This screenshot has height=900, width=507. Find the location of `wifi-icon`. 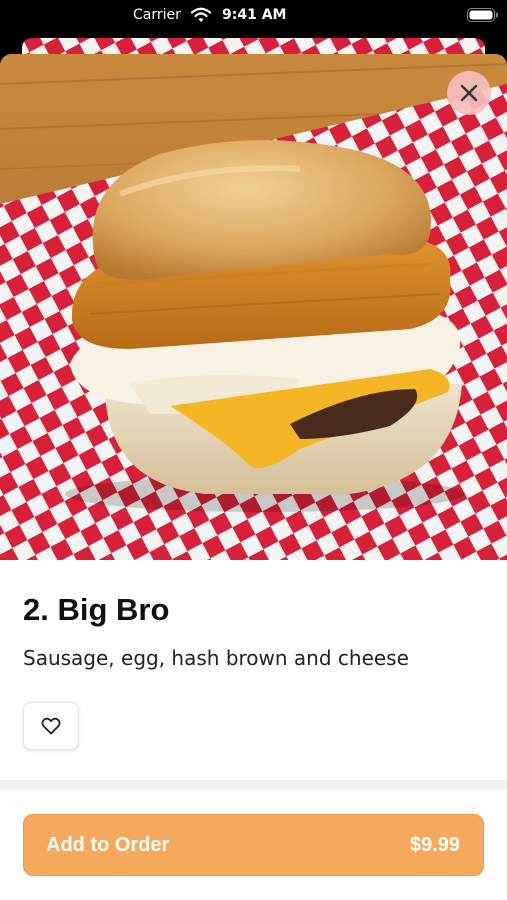

wifi-icon is located at coordinates (201, 14).